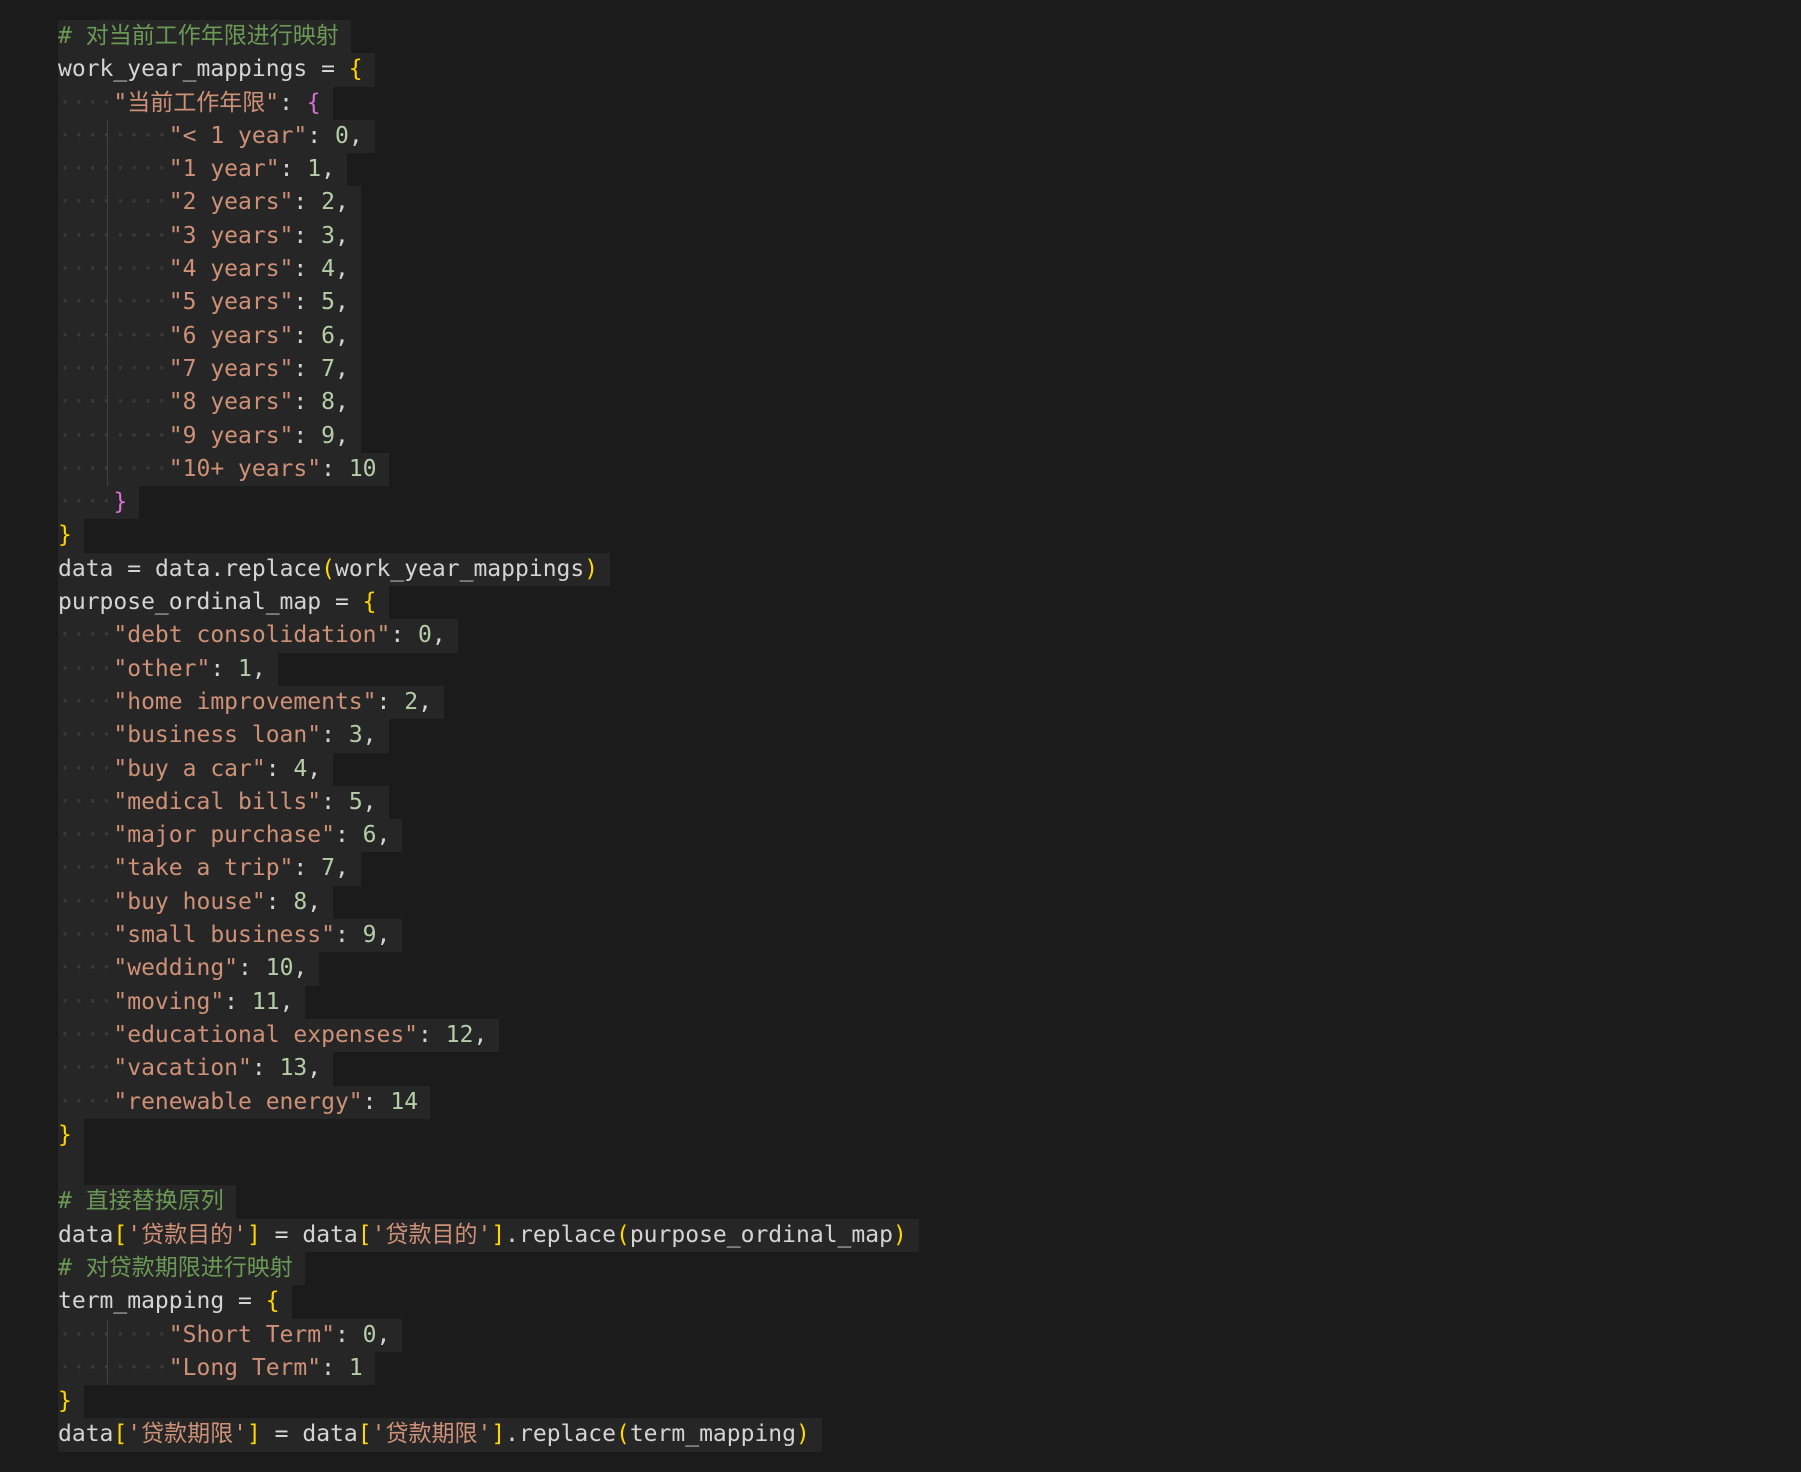  Describe the element at coordinates (488, 37) in the screenshot. I see `code-line: # 对当前工作年限进行映射` at that location.